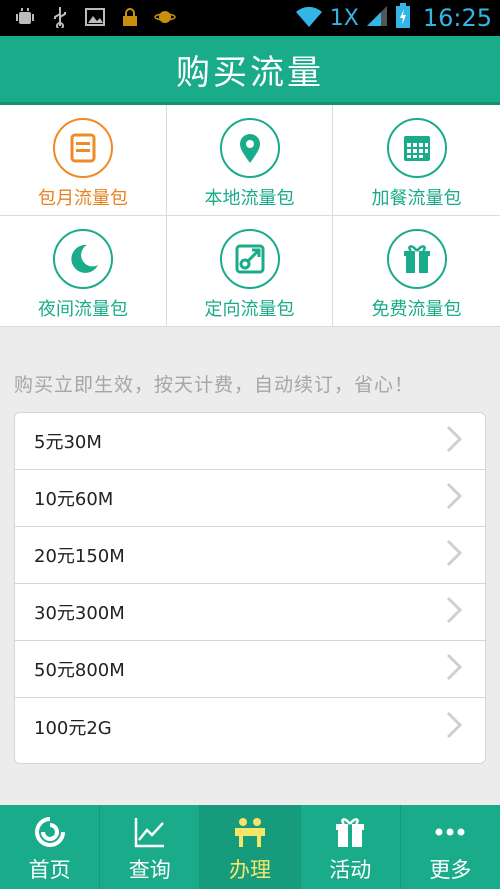 The height and width of the screenshot is (889, 500). I want to click on category-directed: 定向流量包, so click(250, 271).